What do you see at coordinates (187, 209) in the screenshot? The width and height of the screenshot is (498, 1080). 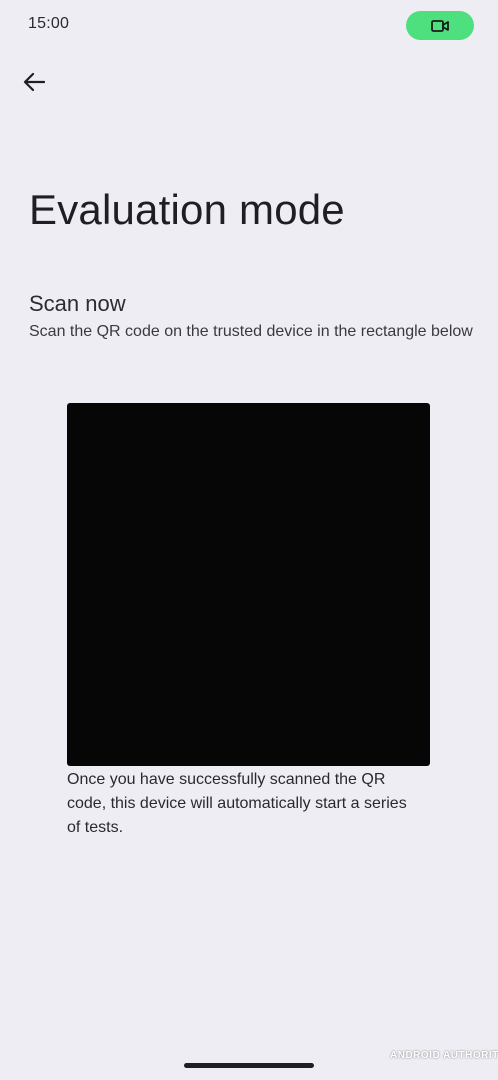 I see `page-title: Evaluation mode` at bounding box center [187, 209].